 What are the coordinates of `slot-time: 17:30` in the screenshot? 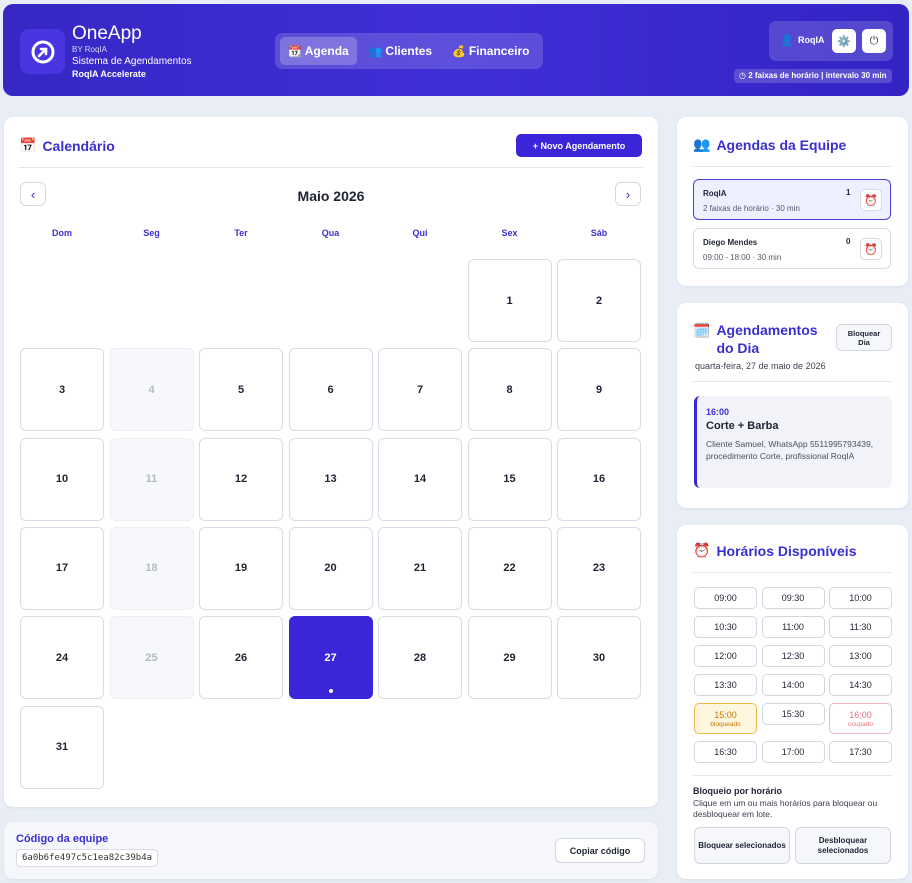 It's located at (860, 752).